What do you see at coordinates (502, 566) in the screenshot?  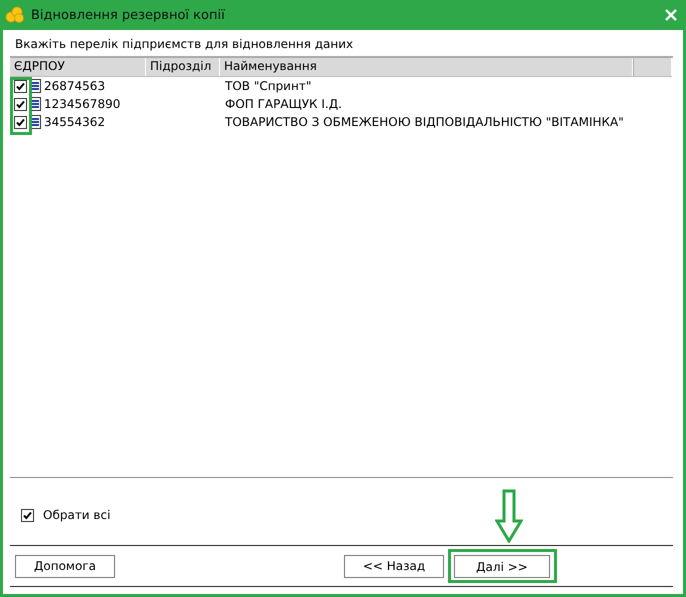 I see `next-button: Далі >>` at bounding box center [502, 566].